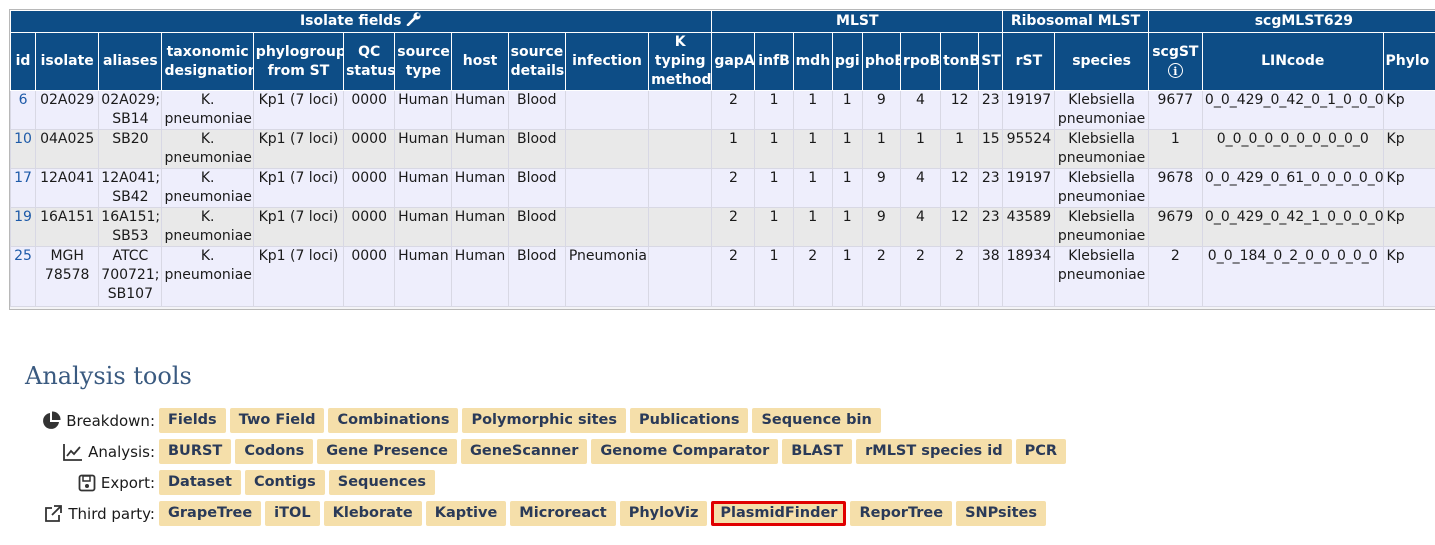  Describe the element at coordinates (881, 61) in the screenshot. I see `col-header-phoe: phoE` at that location.